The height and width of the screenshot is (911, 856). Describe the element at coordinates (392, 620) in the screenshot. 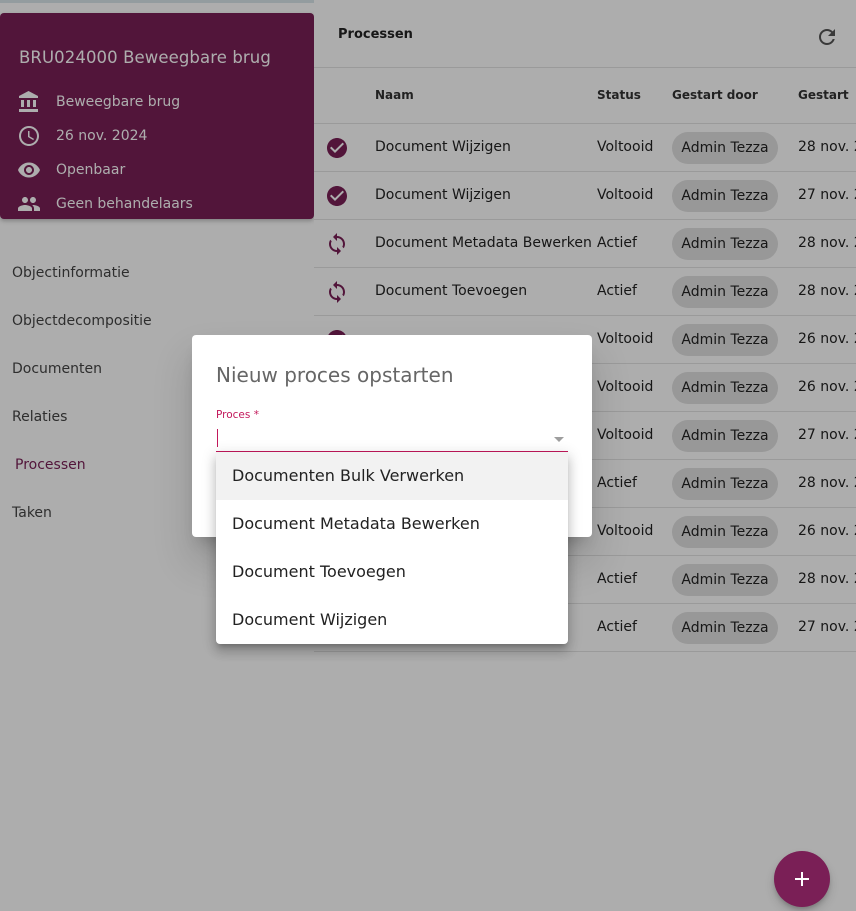

I see `option-document-wijzigen: Document Wijzigen` at that location.